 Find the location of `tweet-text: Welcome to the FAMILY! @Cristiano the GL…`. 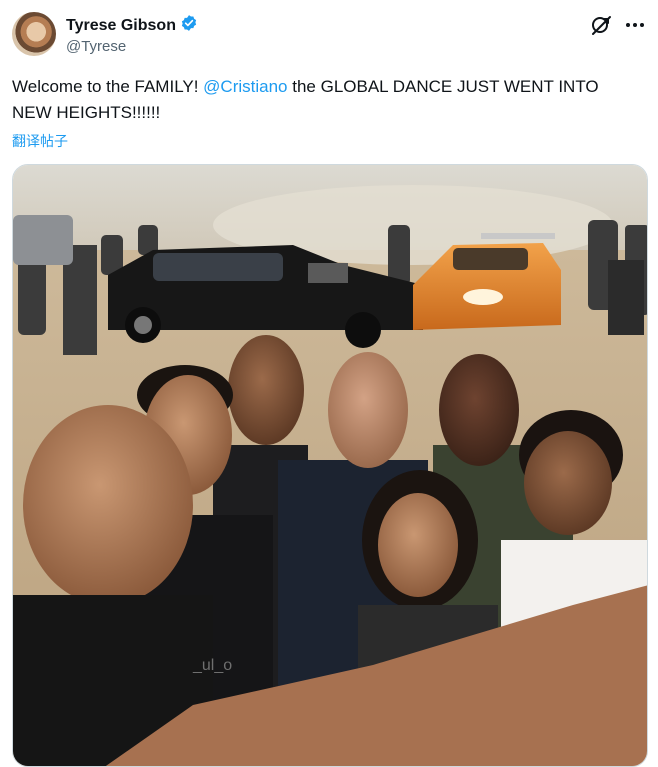

tweet-text: Welcome to the FAMILY! @Cristiano the GL… is located at coordinates (327, 100).